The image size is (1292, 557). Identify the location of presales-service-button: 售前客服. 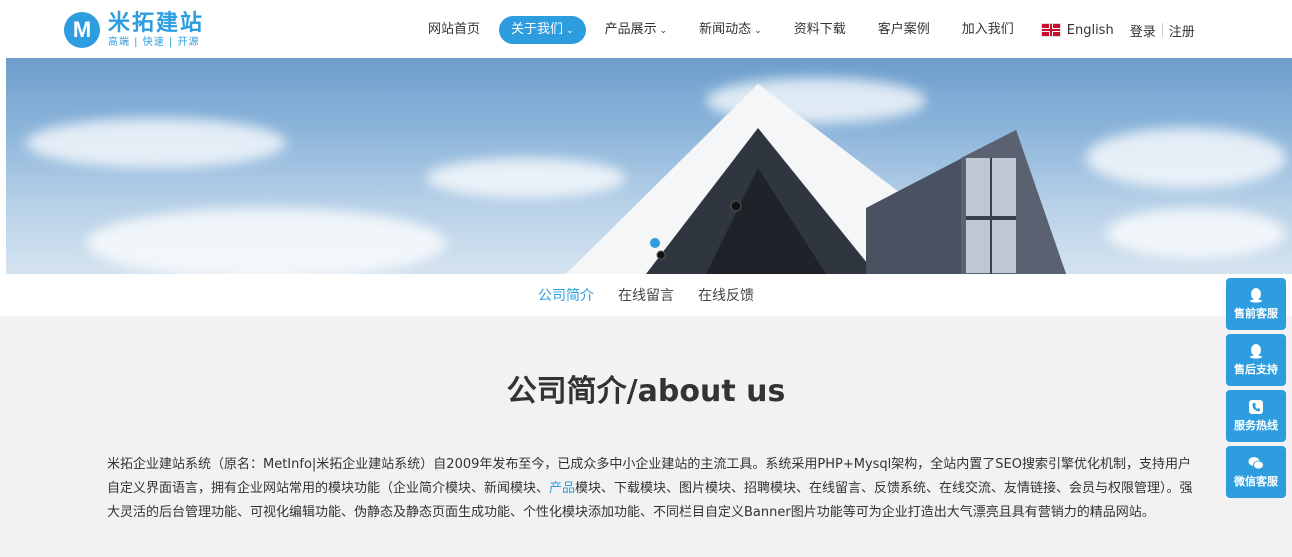
(1256, 304).